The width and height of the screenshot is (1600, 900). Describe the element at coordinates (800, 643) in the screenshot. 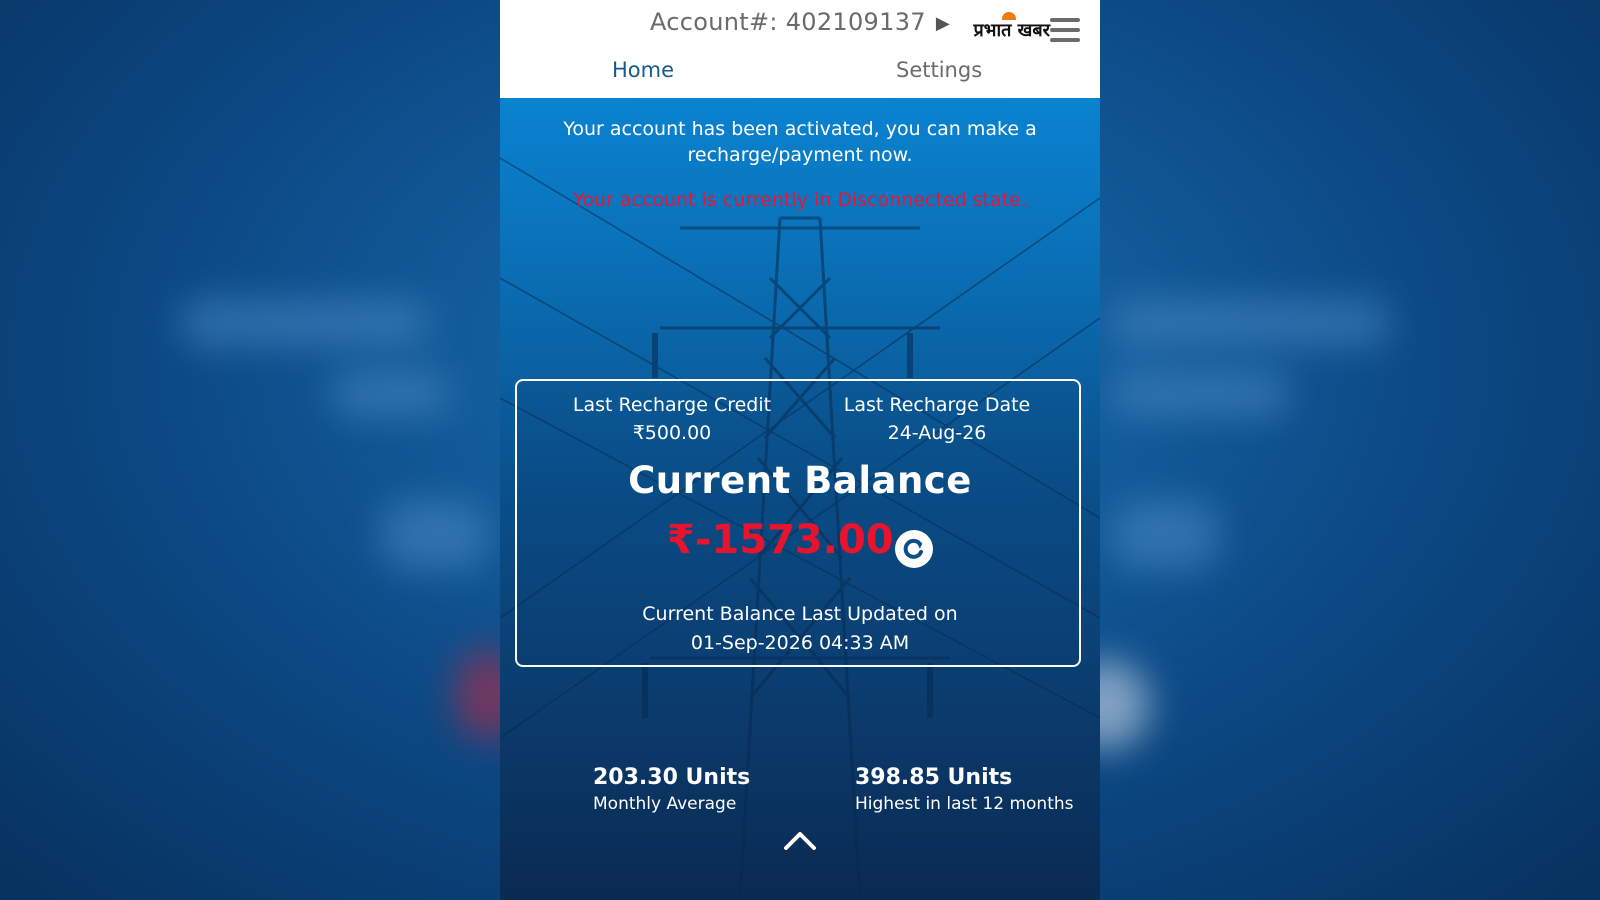

I see `balance-updated-value: 01-Sep-2026 04:33 AM` at that location.